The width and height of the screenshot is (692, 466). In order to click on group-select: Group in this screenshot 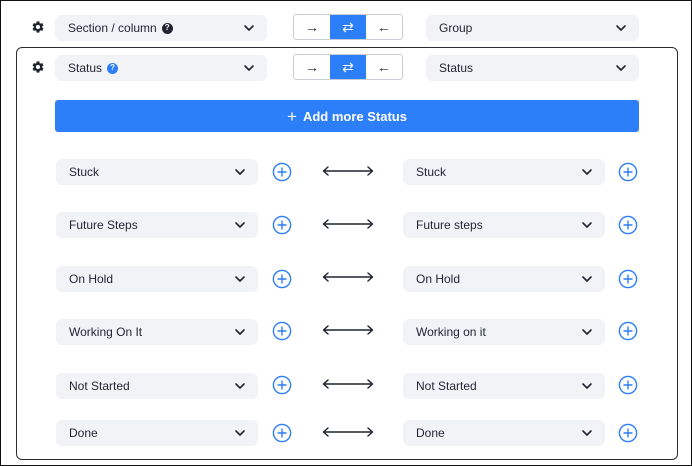, I will do `click(532, 28)`.